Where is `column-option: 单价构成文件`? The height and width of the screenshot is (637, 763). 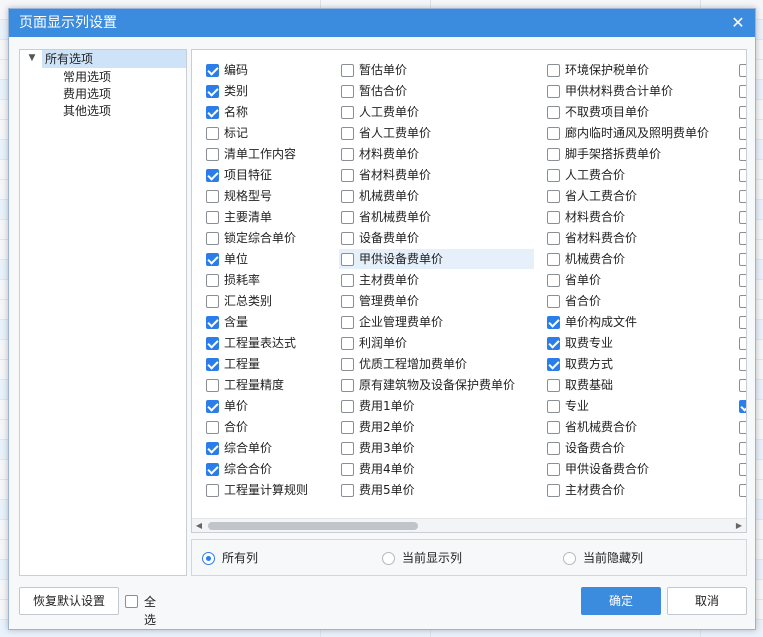
column-option: 单价构成文件 is located at coordinates (637, 322).